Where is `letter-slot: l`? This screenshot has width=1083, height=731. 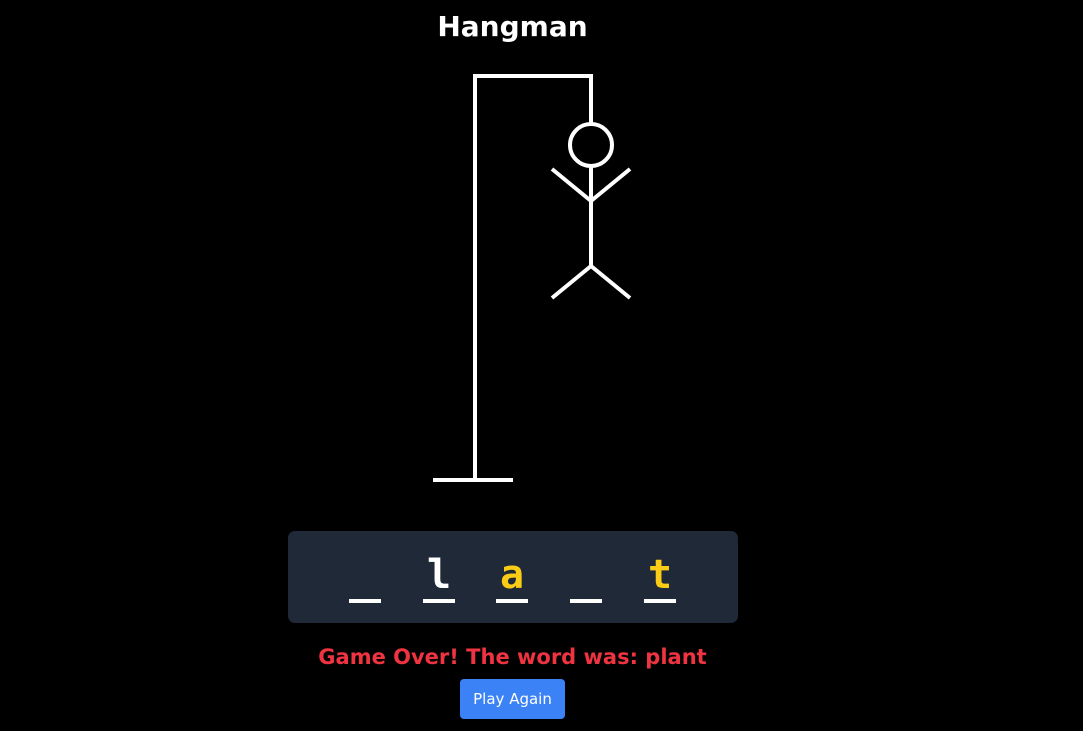 letter-slot: l is located at coordinates (439, 577).